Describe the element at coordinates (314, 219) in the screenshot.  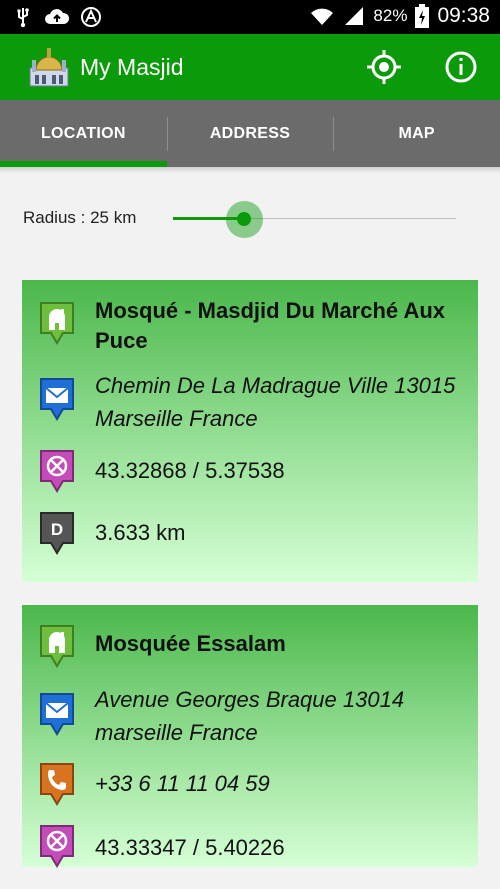
I see `radius-slider` at that location.